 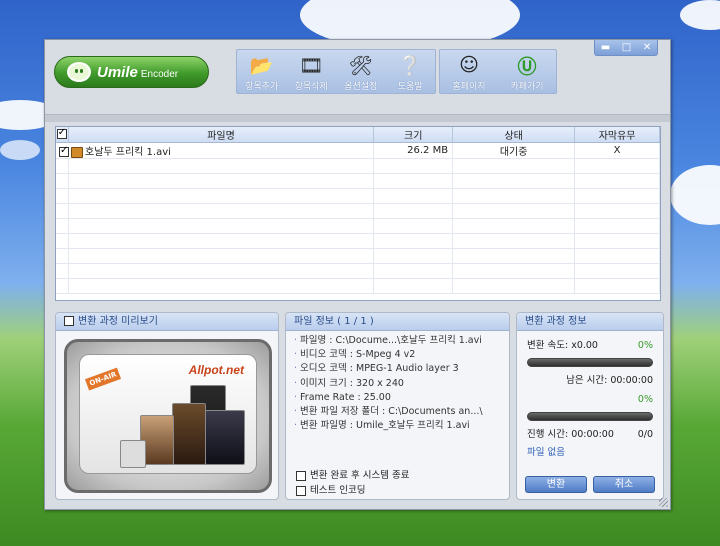 I want to click on delete-item-button: 🎞 항목삭제, so click(x=312, y=71).